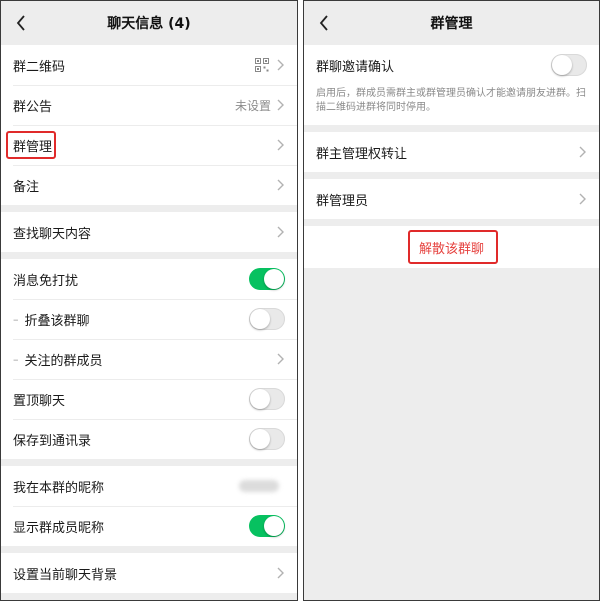 Image resolution: width=600 pixels, height=601 pixels. I want to click on row-label: 设置当前聊天背景, so click(65, 575).